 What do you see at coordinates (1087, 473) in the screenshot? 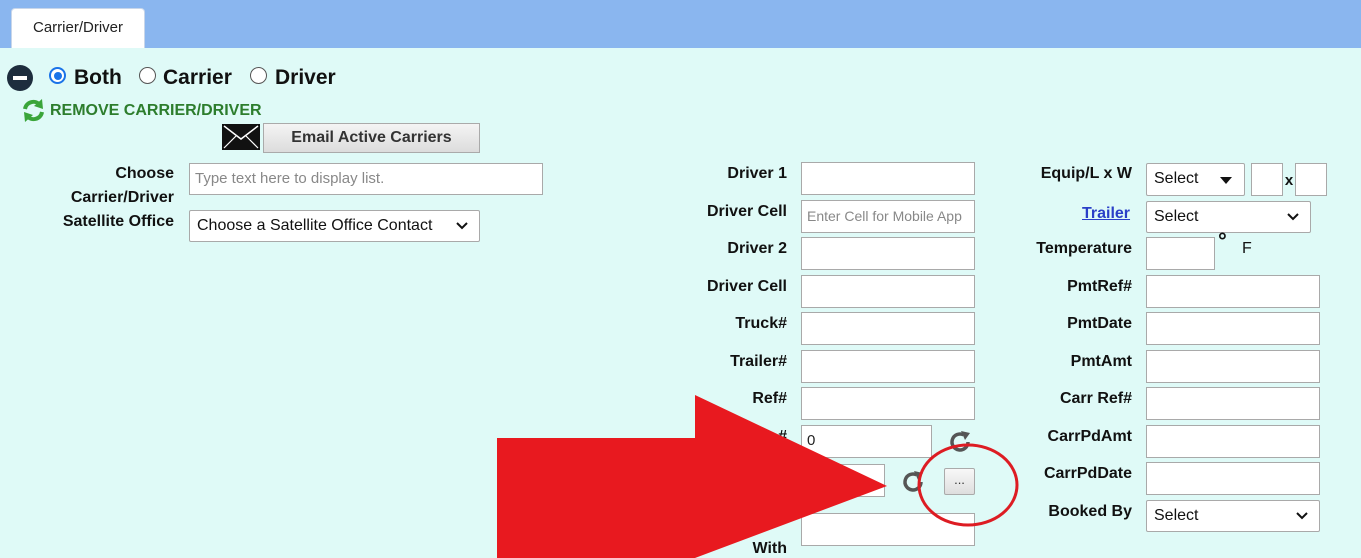
I see `carrpddate-label: CarrPdDate` at bounding box center [1087, 473].